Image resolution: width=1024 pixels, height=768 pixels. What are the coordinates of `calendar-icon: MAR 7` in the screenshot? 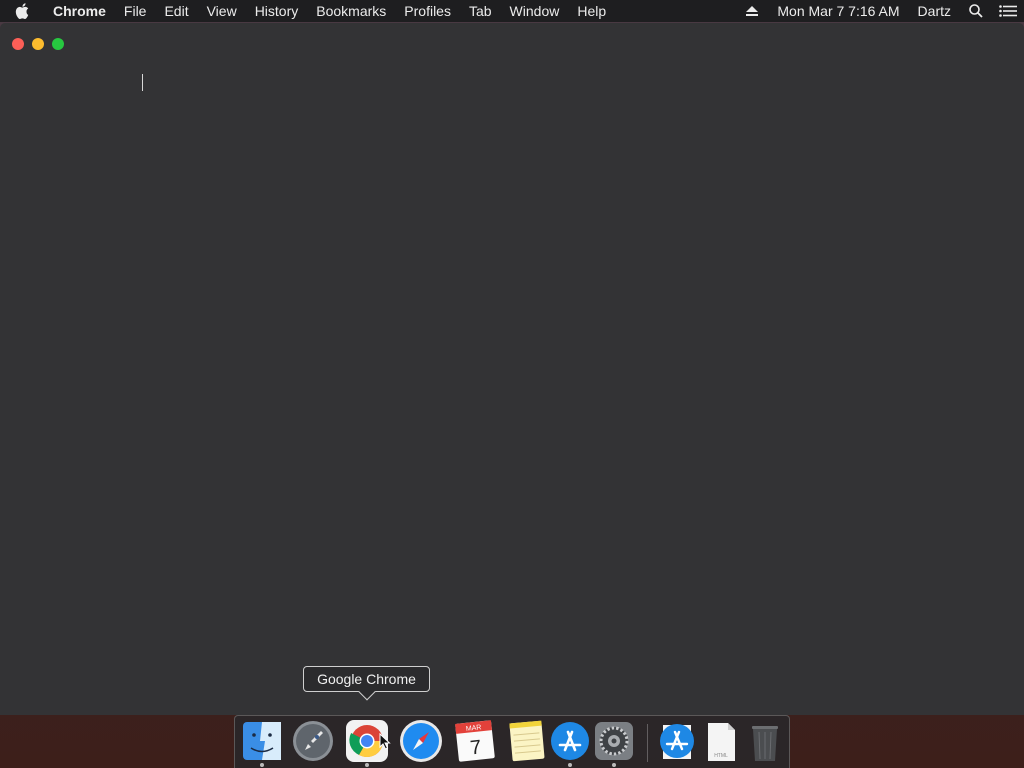 It's located at (475, 741).